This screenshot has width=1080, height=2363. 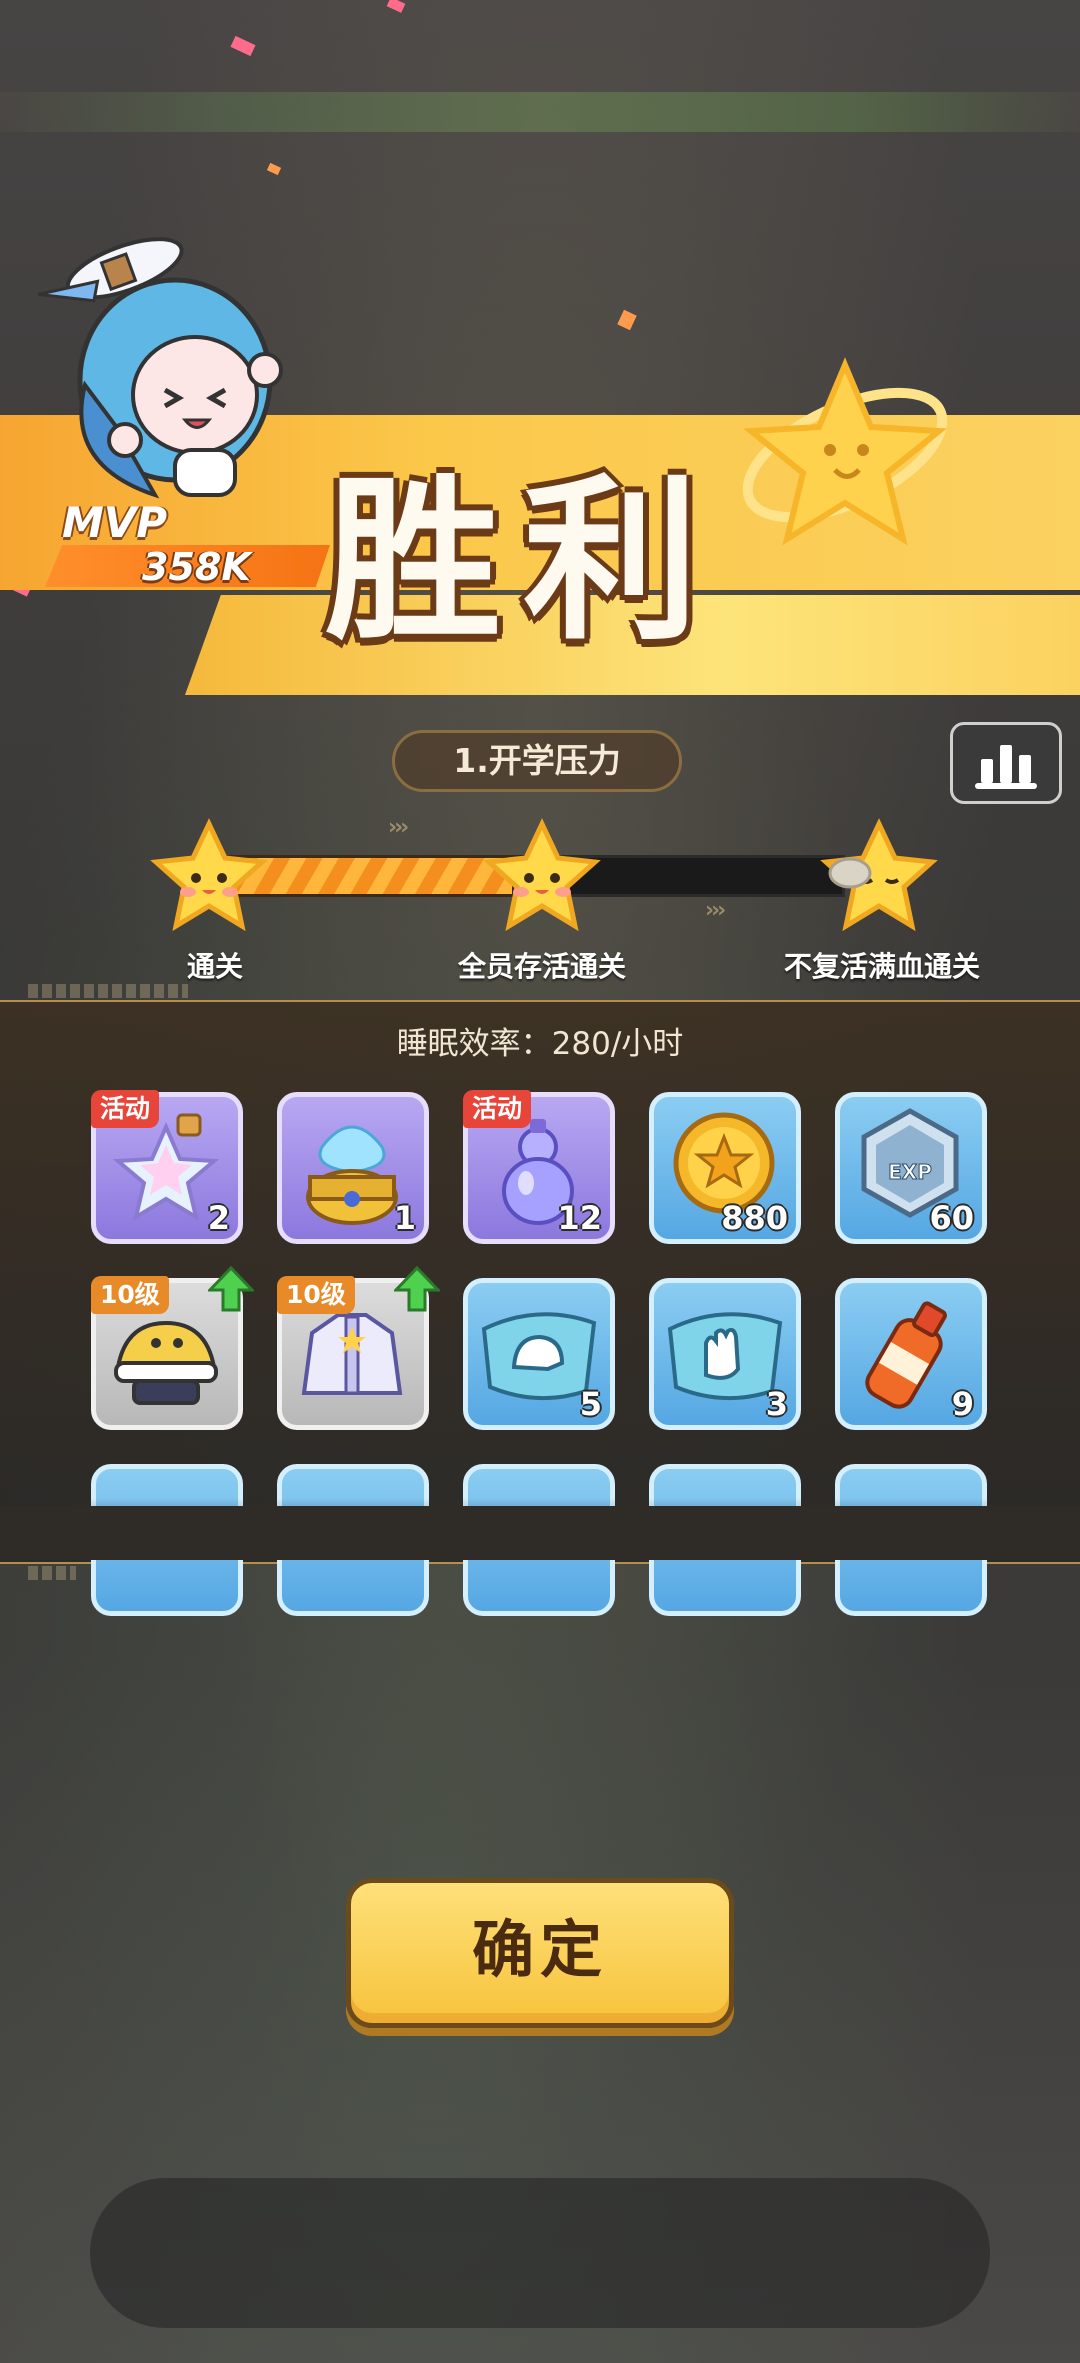 I want to click on reward-item: 880, so click(x=725, y=1168).